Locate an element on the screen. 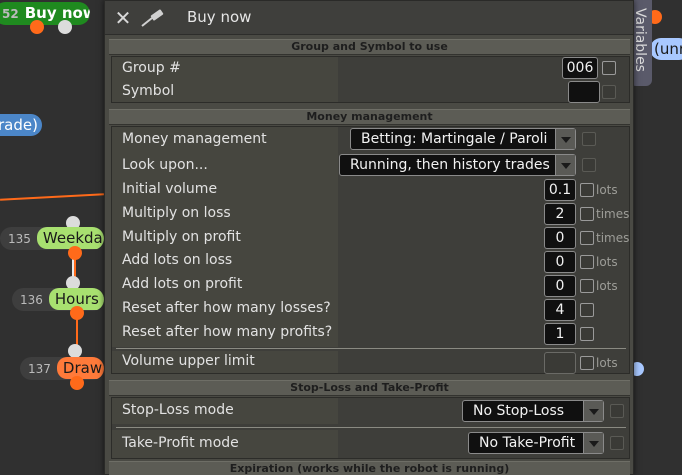  multiply-loss-unit: times is located at coordinates (613, 214).